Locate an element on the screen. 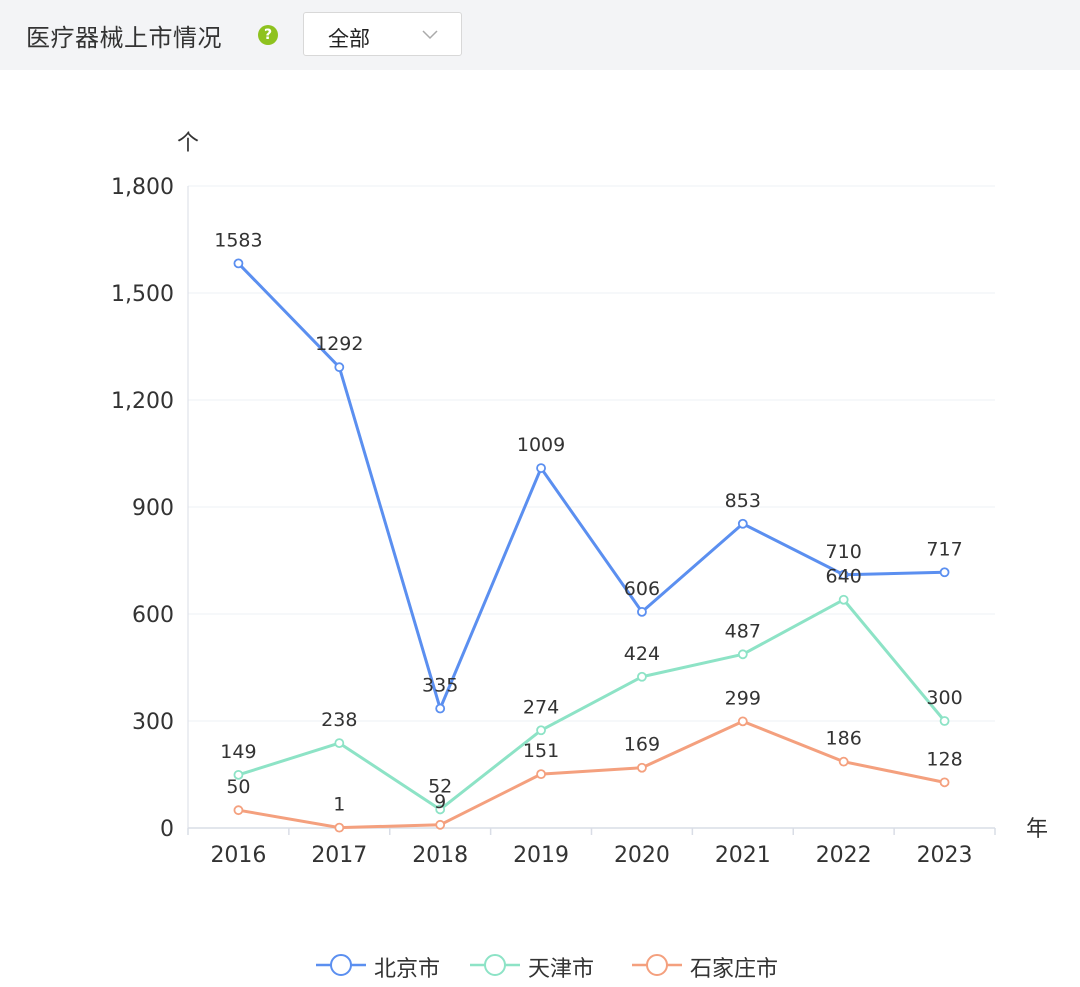  data-label: 710 is located at coordinates (844, 552).